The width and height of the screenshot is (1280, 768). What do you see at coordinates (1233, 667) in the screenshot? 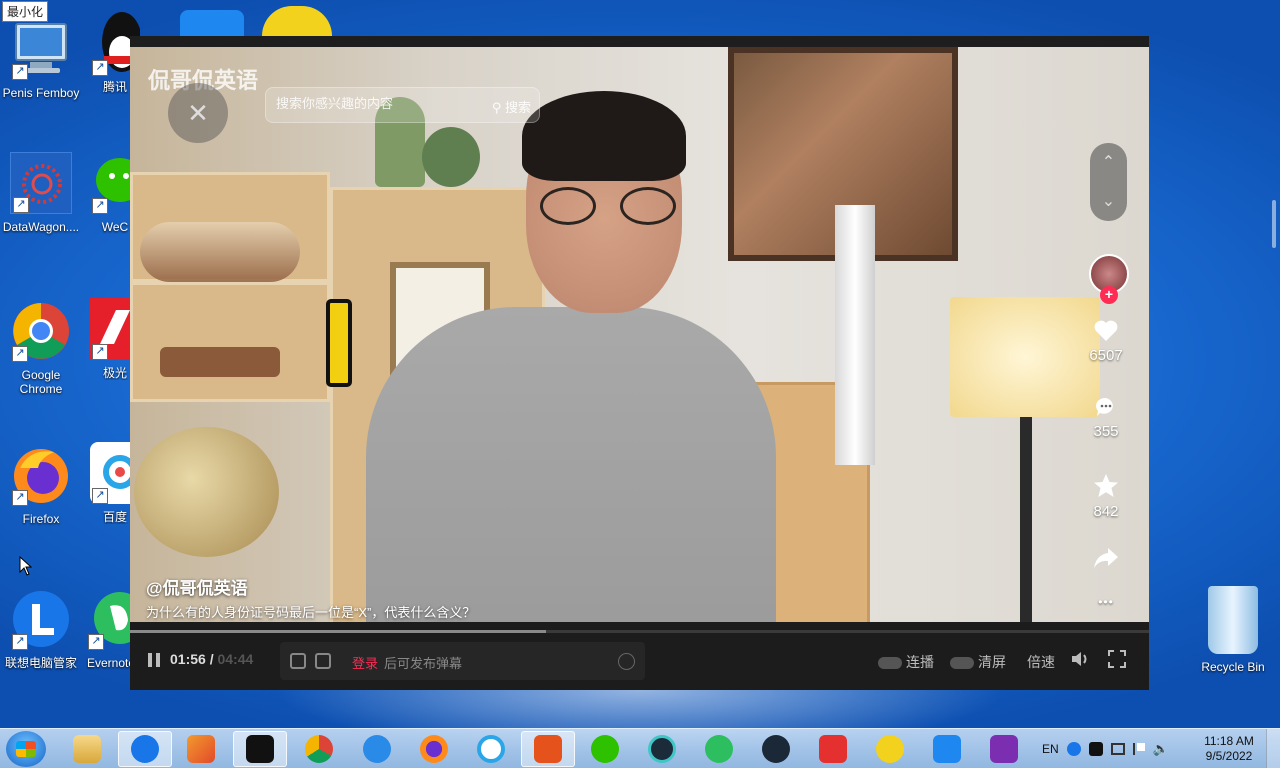
I see `desktop-icon-label: Recycle Bin` at bounding box center [1233, 667].